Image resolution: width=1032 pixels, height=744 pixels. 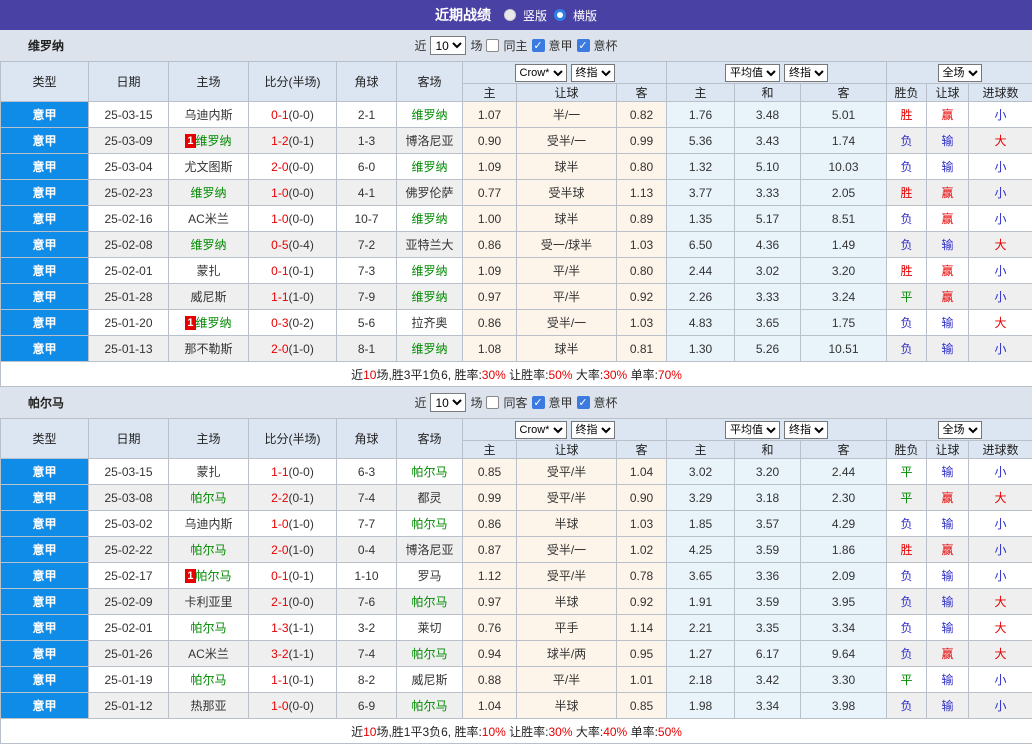 What do you see at coordinates (430, 680) in the screenshot?
I see `away-team-cell: 威尼斯` at bounding box center [430, 680].